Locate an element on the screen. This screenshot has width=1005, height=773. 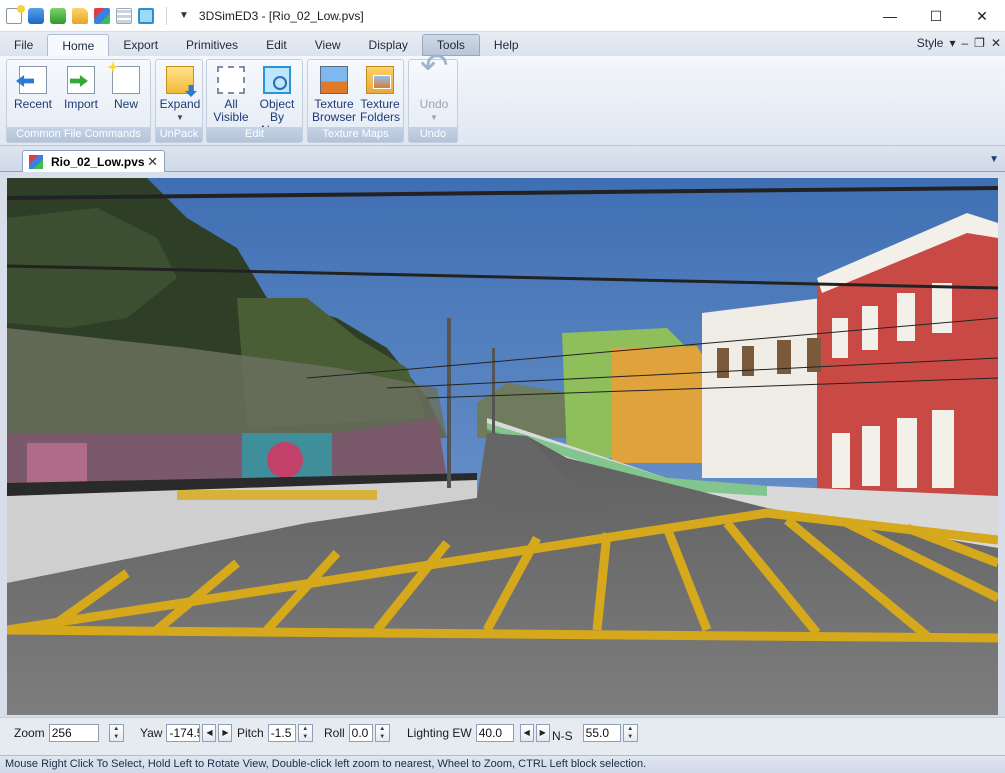
window-controls: — ☐ ✕ is located at coordinates (936, 16).